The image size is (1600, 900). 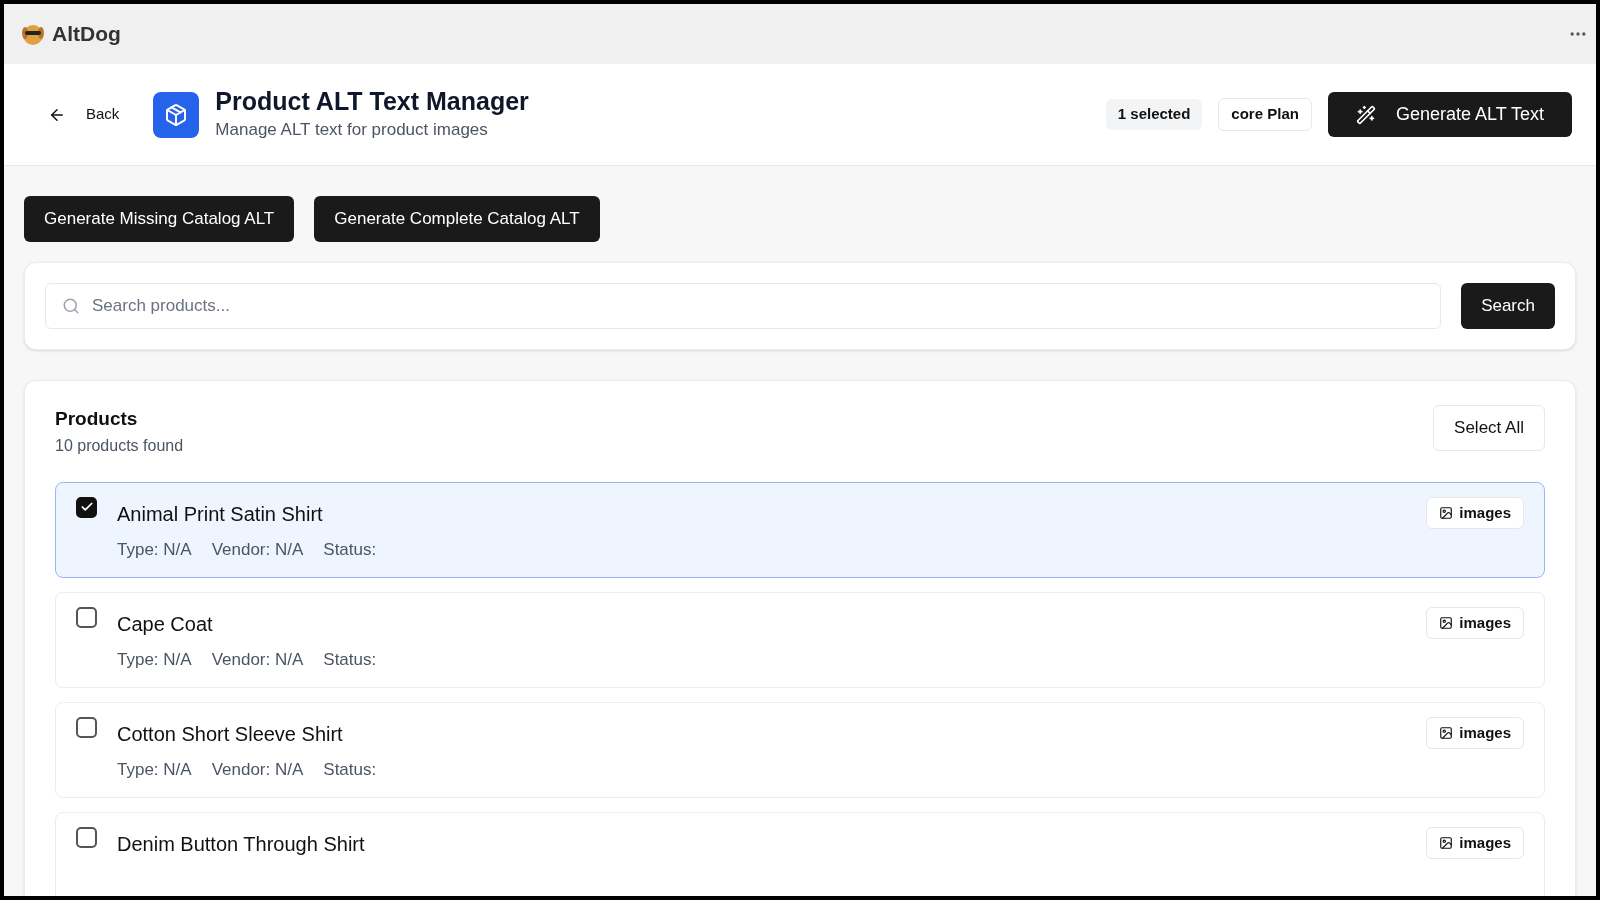 I want to click on product-row: Denim Button Through Shirt images, so click(x=800, y=853).